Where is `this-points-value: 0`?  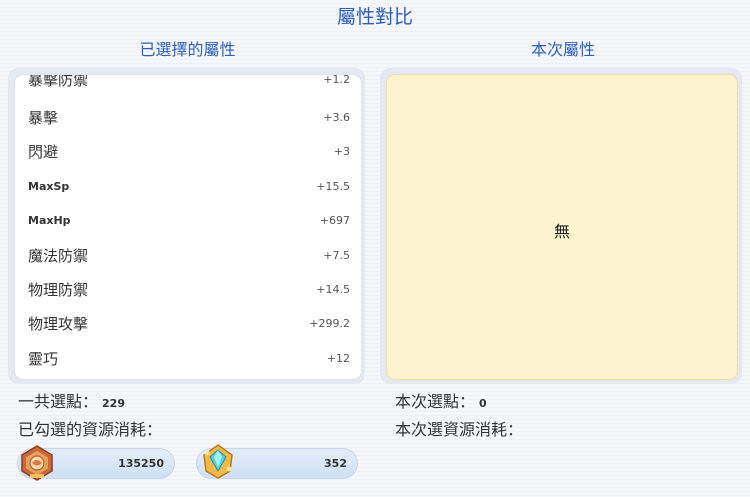
this-points-value: 0 is located at coordinates (483, 403).